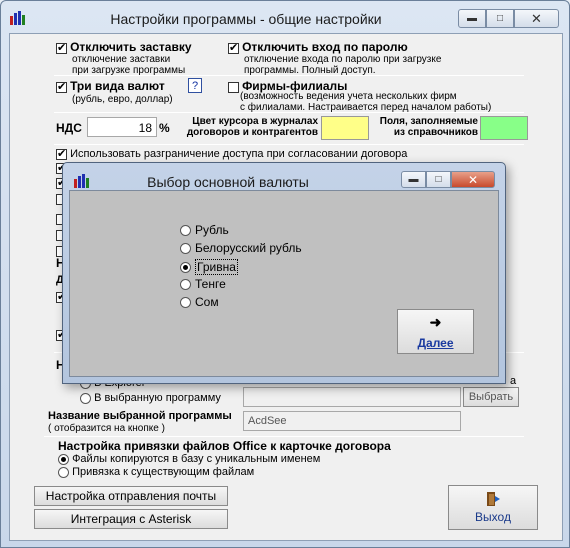 This screenshot has width=570, height=548. I want to click on program-name-note: ( отобразится на кнопке ), so click(106, 428).